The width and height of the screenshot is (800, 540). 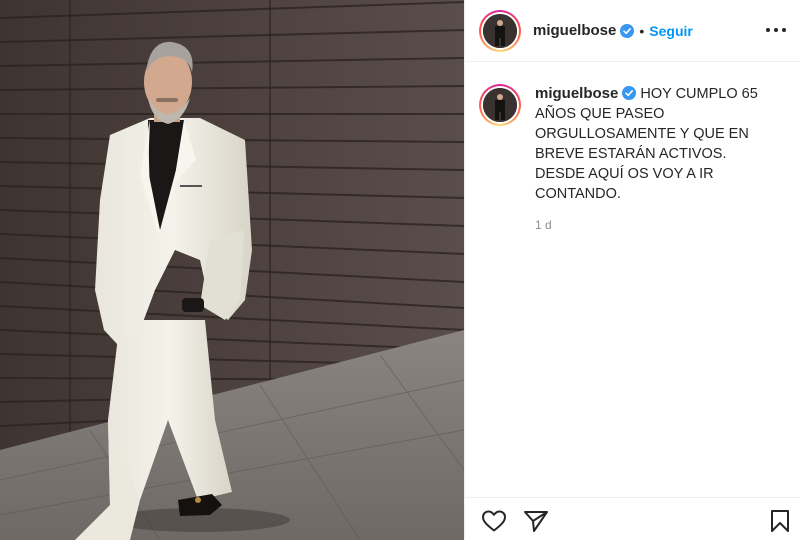 What do you see at coordinates (494, 521) in the screenshot?
I see `heart-icon` at bounding box center [494, 521].